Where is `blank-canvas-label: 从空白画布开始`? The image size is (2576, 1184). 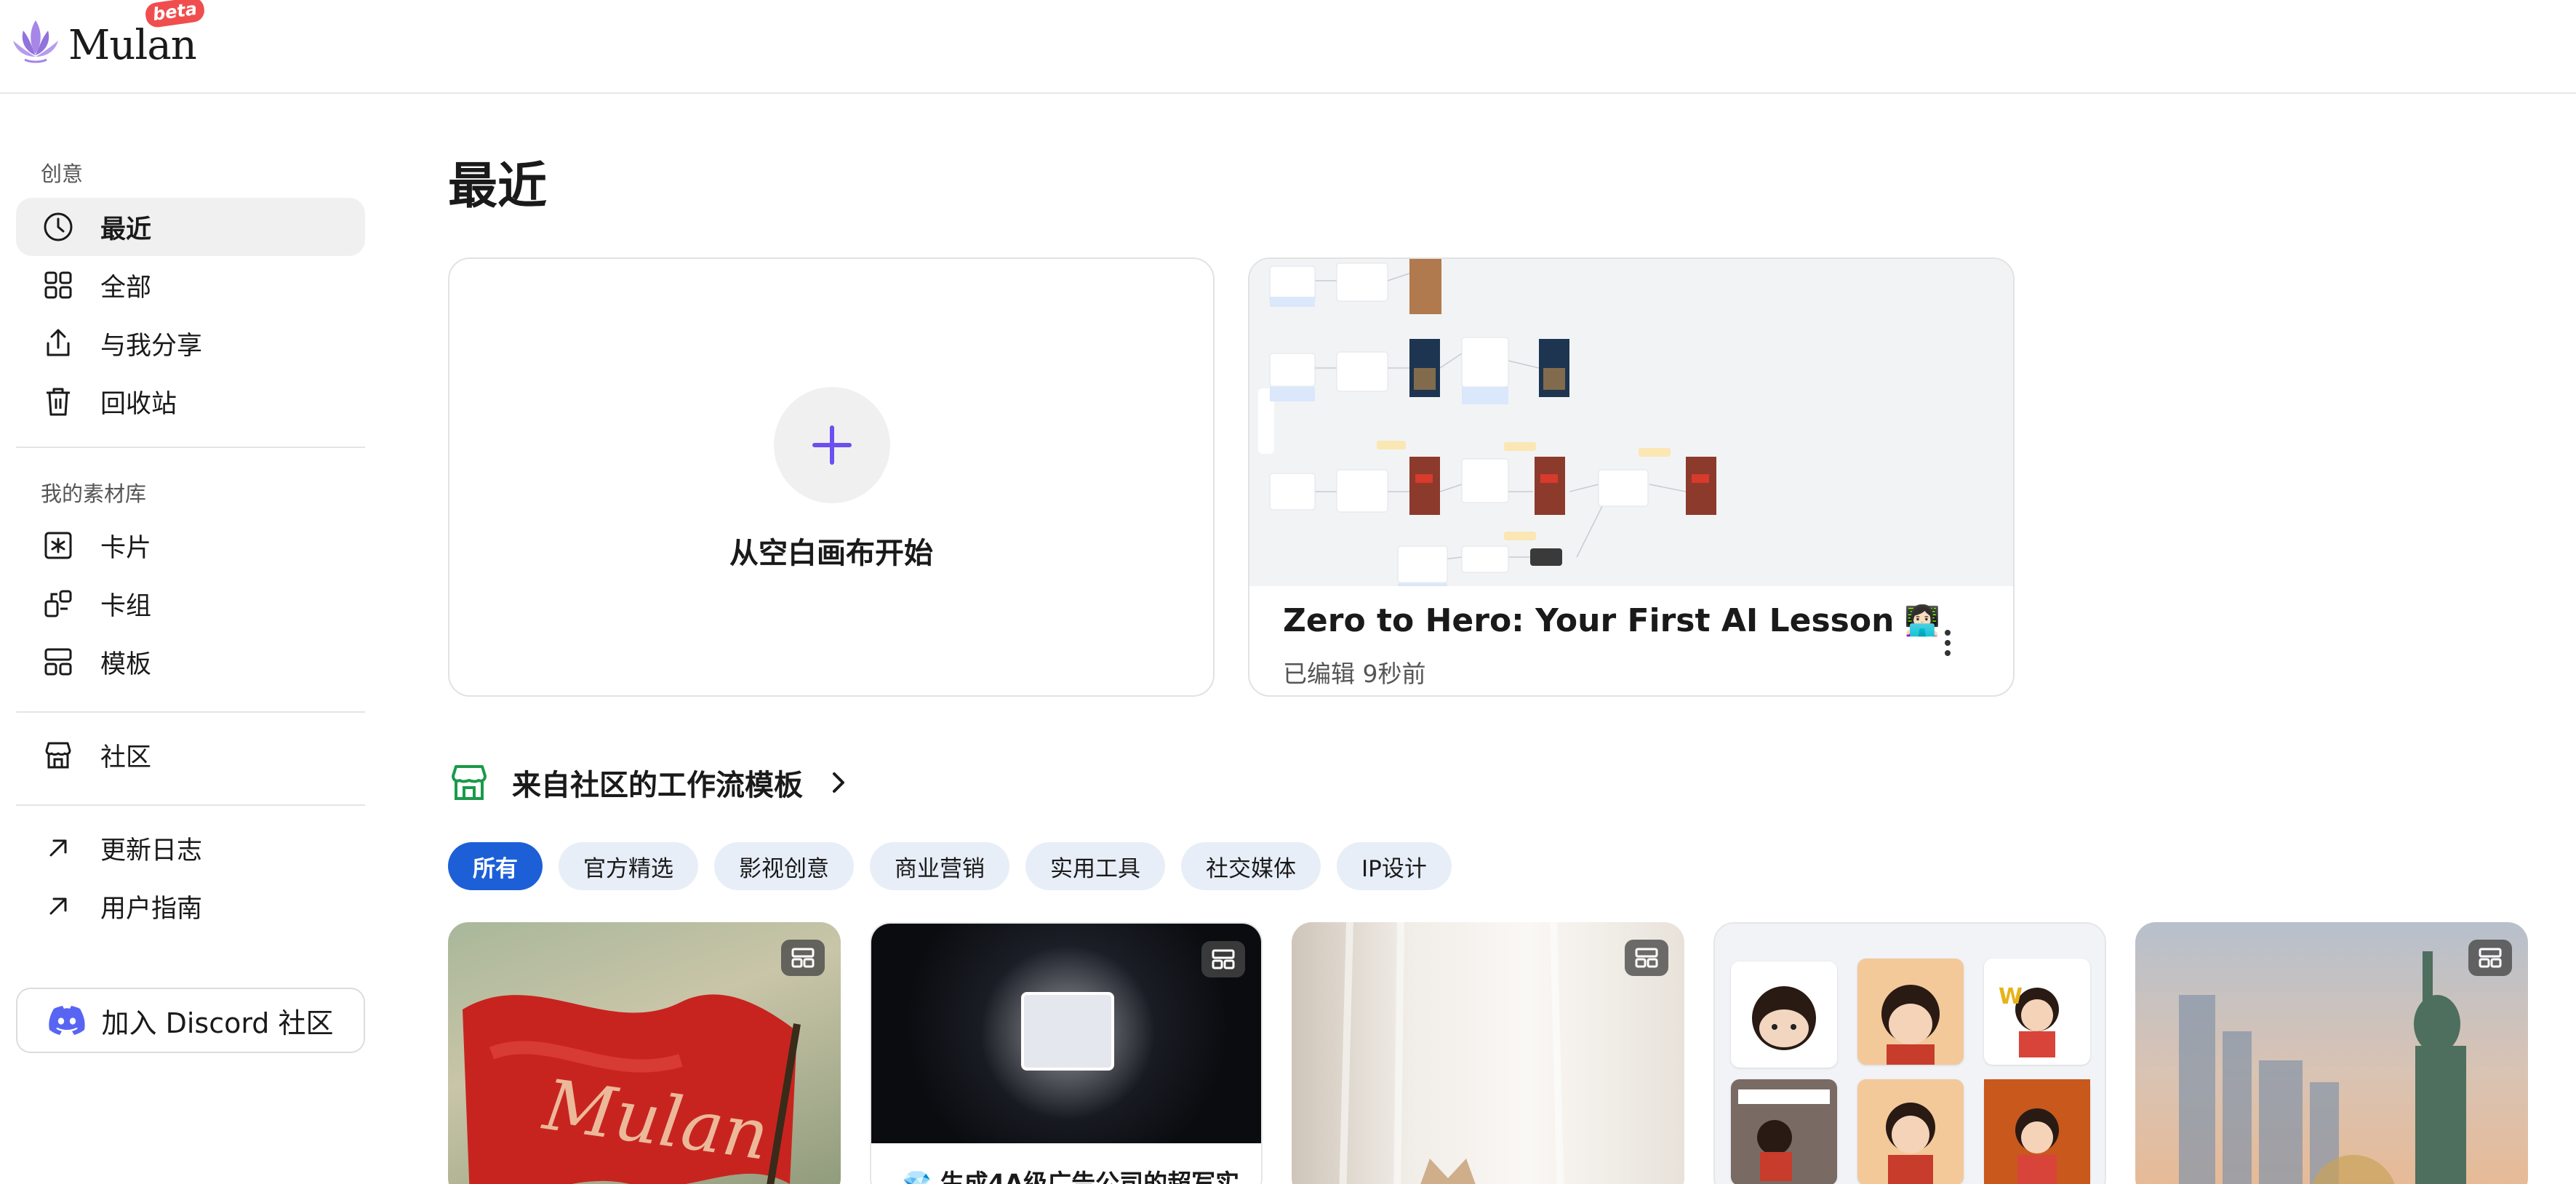 blank-canvas-label: 从空白画布开始 is located at coordinates (831, 553).